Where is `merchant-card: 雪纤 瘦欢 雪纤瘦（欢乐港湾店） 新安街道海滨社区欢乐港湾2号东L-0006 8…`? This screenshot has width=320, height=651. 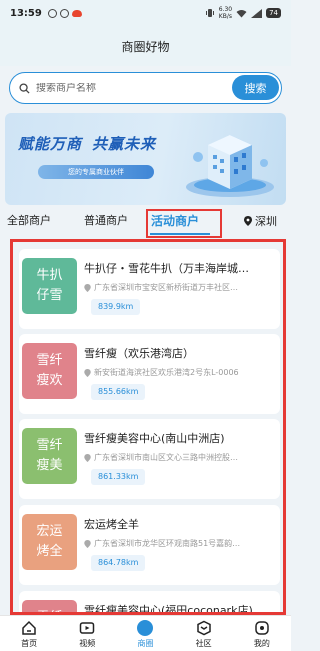 merchant-card: 雪纤 瘦欢 雪纤瘦（欢乐港湾店） 新安街道海滨社区欢乐港湾2号东L-0006 8… is located at coordinates (149, 374).